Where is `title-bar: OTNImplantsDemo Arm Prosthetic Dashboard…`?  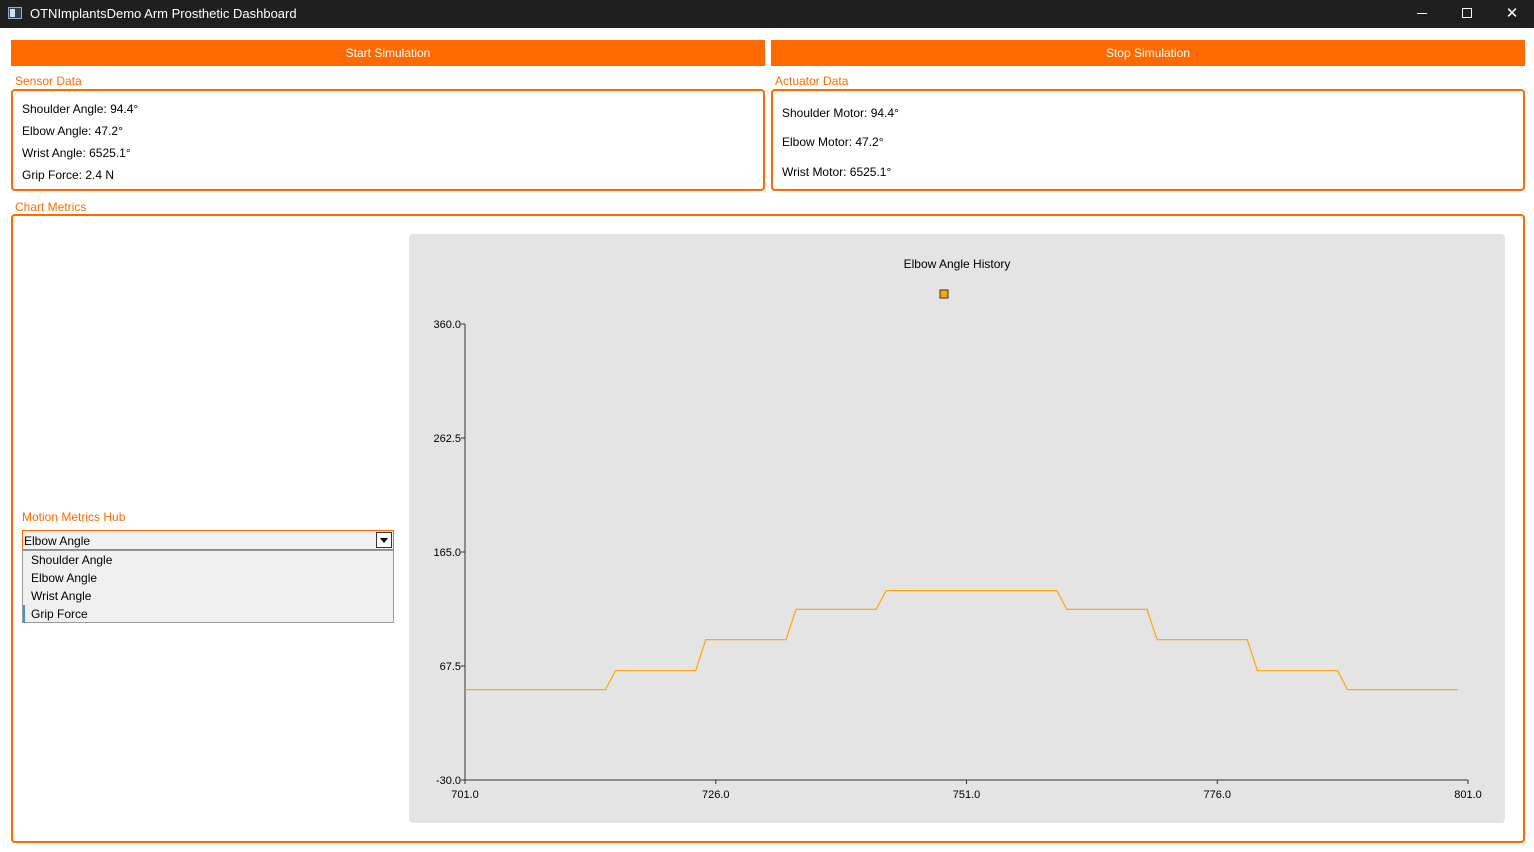
title-bar: OTNImplantsDemo Arm Prosthetic Dashboard… is located at coordinates (767, 14).